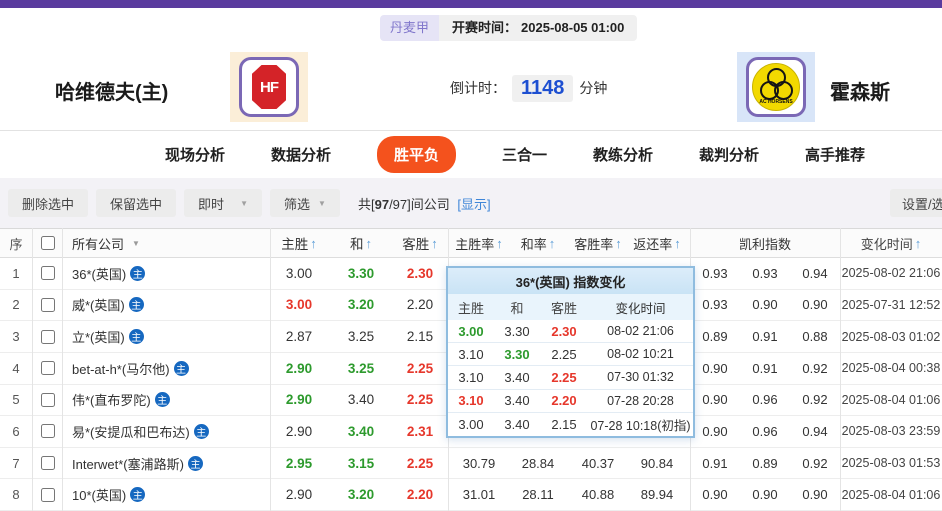 The width and height of the screenshot is (942, 511). What do you see at coordinates (593, 88) in the screenshot?
I see `countdown-unit: 分钟` at bounding box center [593, 88].